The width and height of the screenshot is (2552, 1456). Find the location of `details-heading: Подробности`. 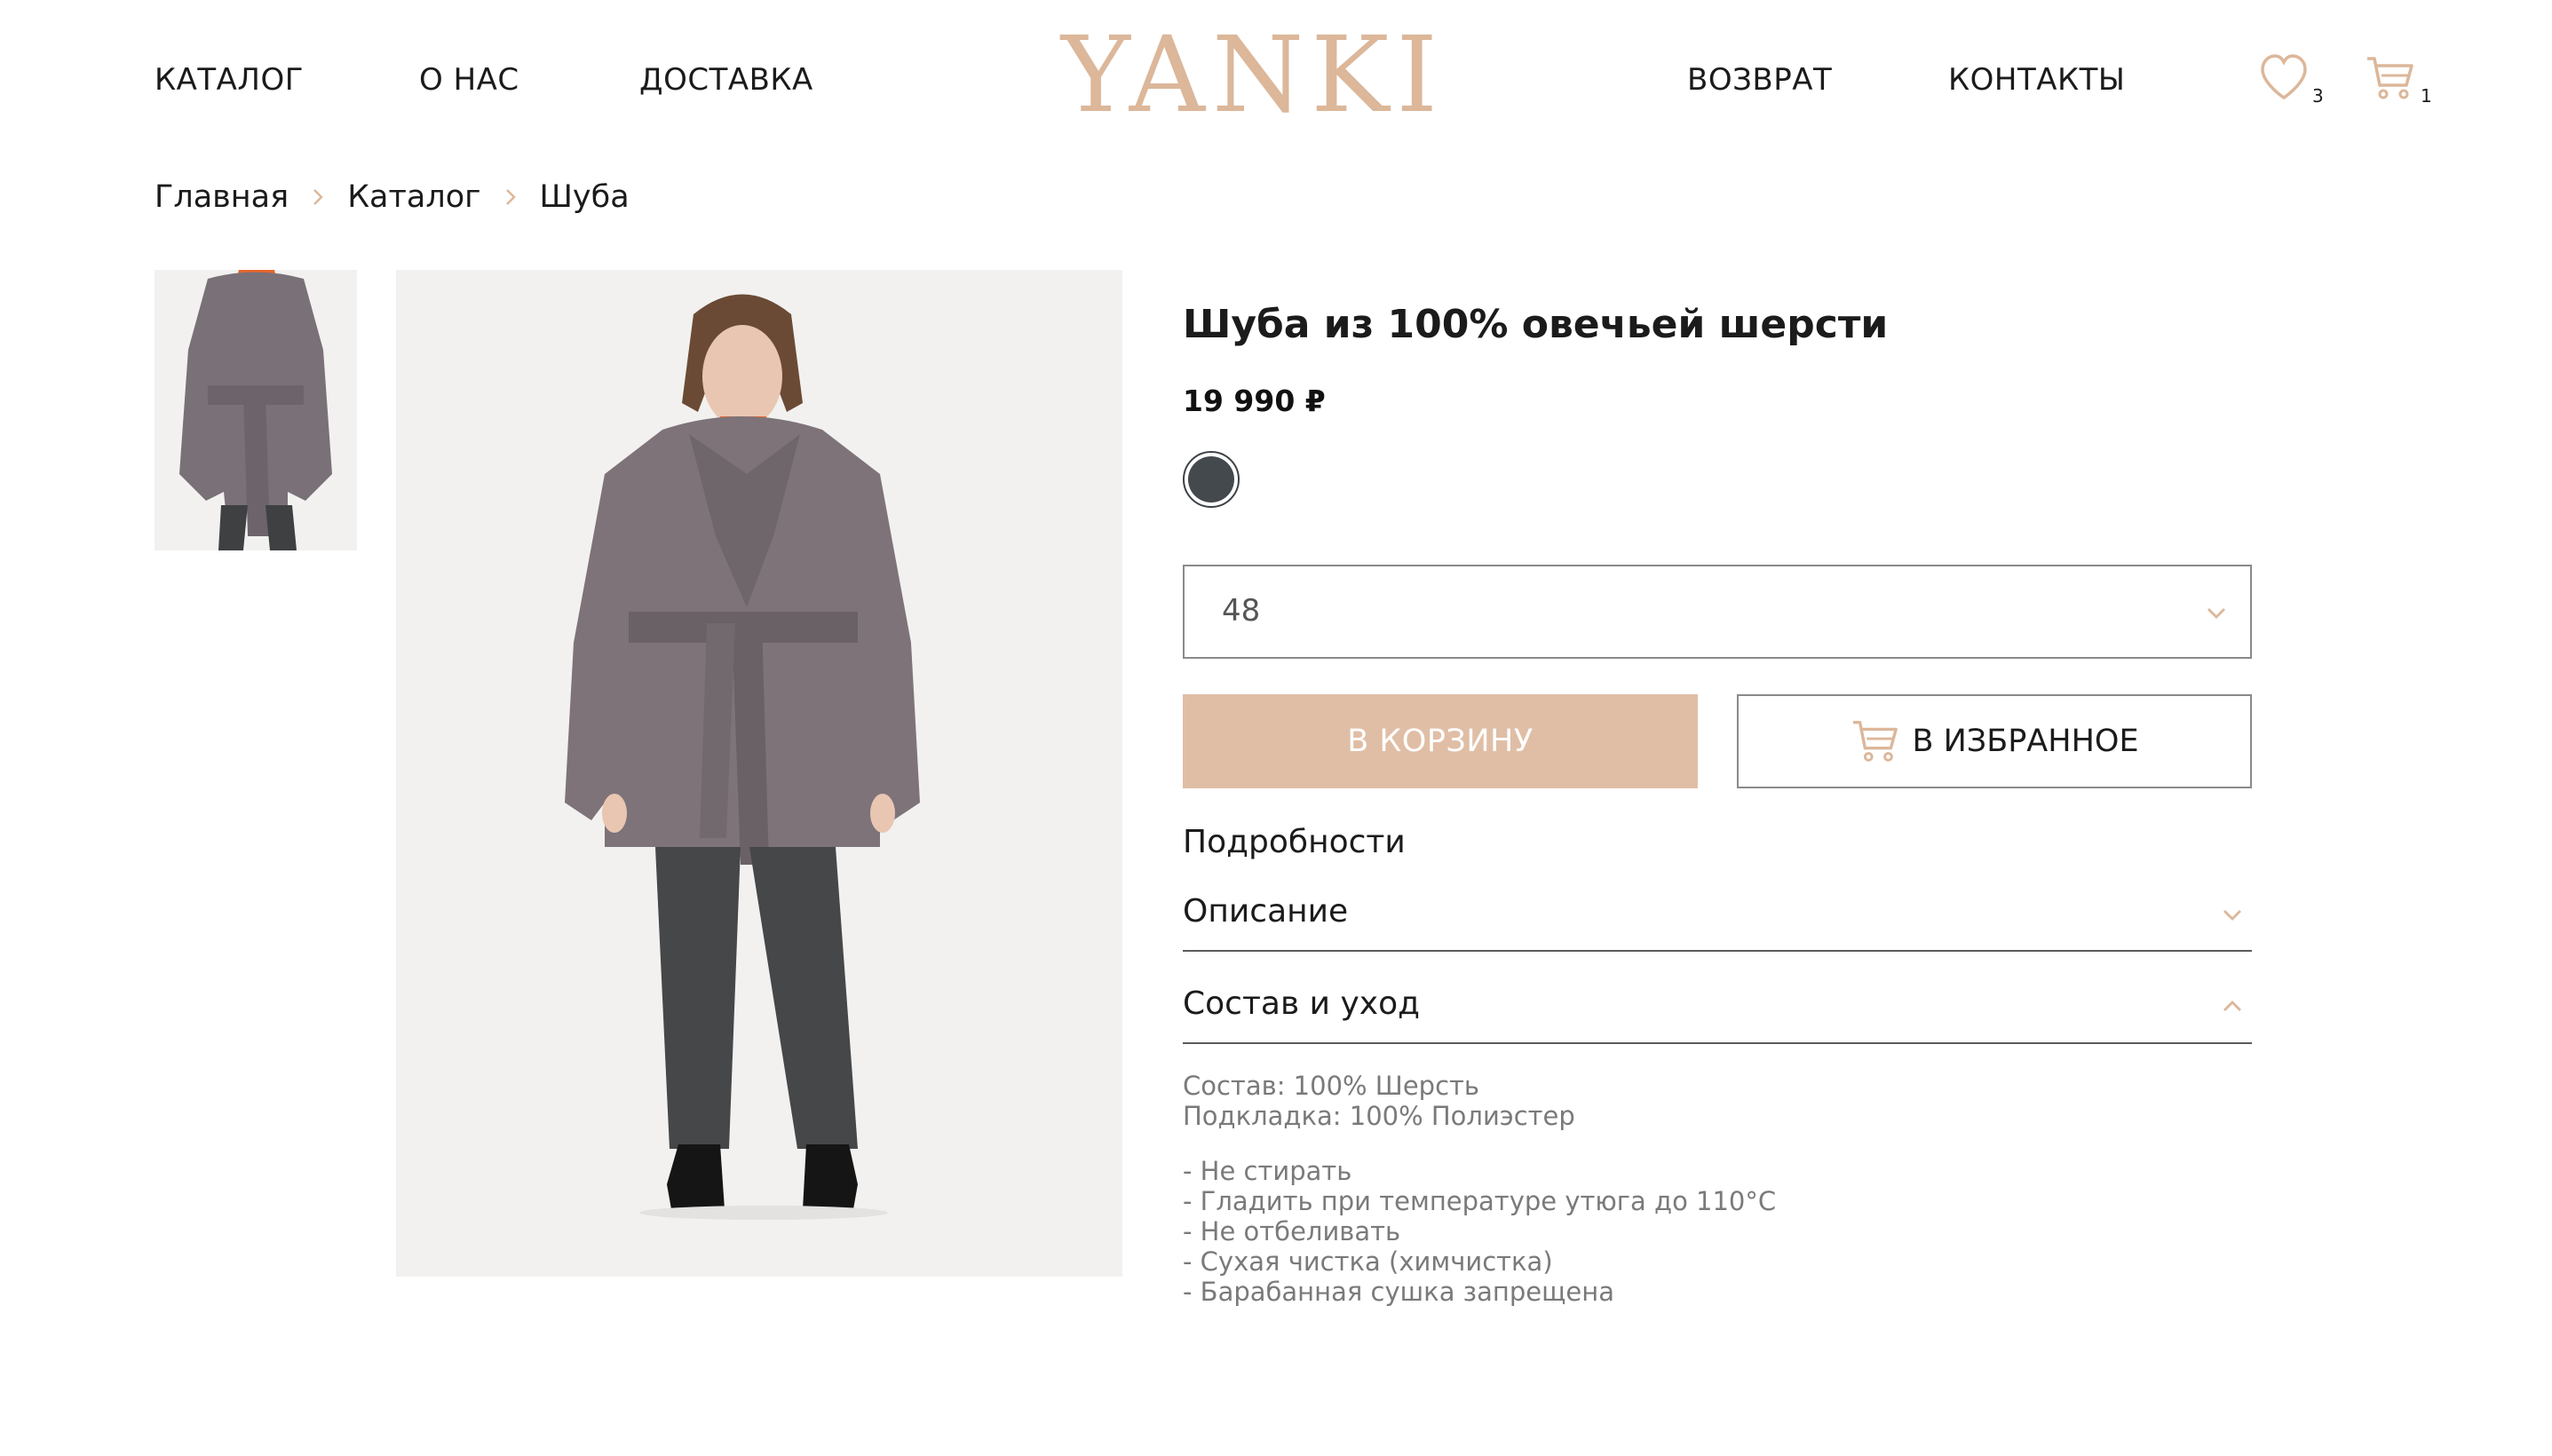

details-heading: Подробности is located at coordinates (1294, 842).